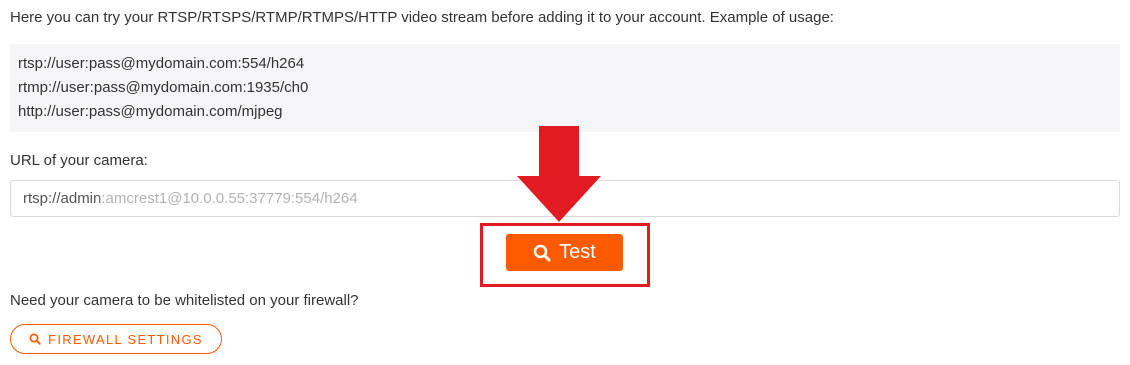  I want to click on example-rtsp: rtsp://user:pass@mydomain.com:554/h264, so click(161, 63).